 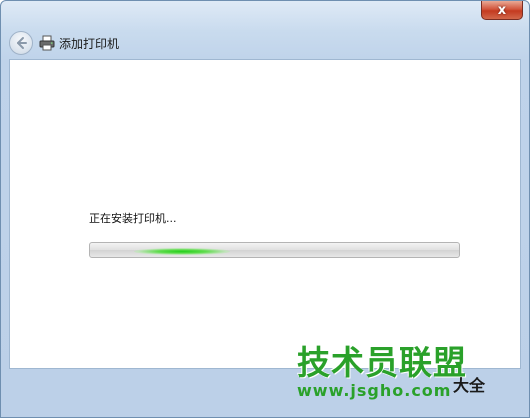 What do you see at coordinates (47, 43) in the screenshot?
I see `printer-icon` at bounding box center [47, 43].